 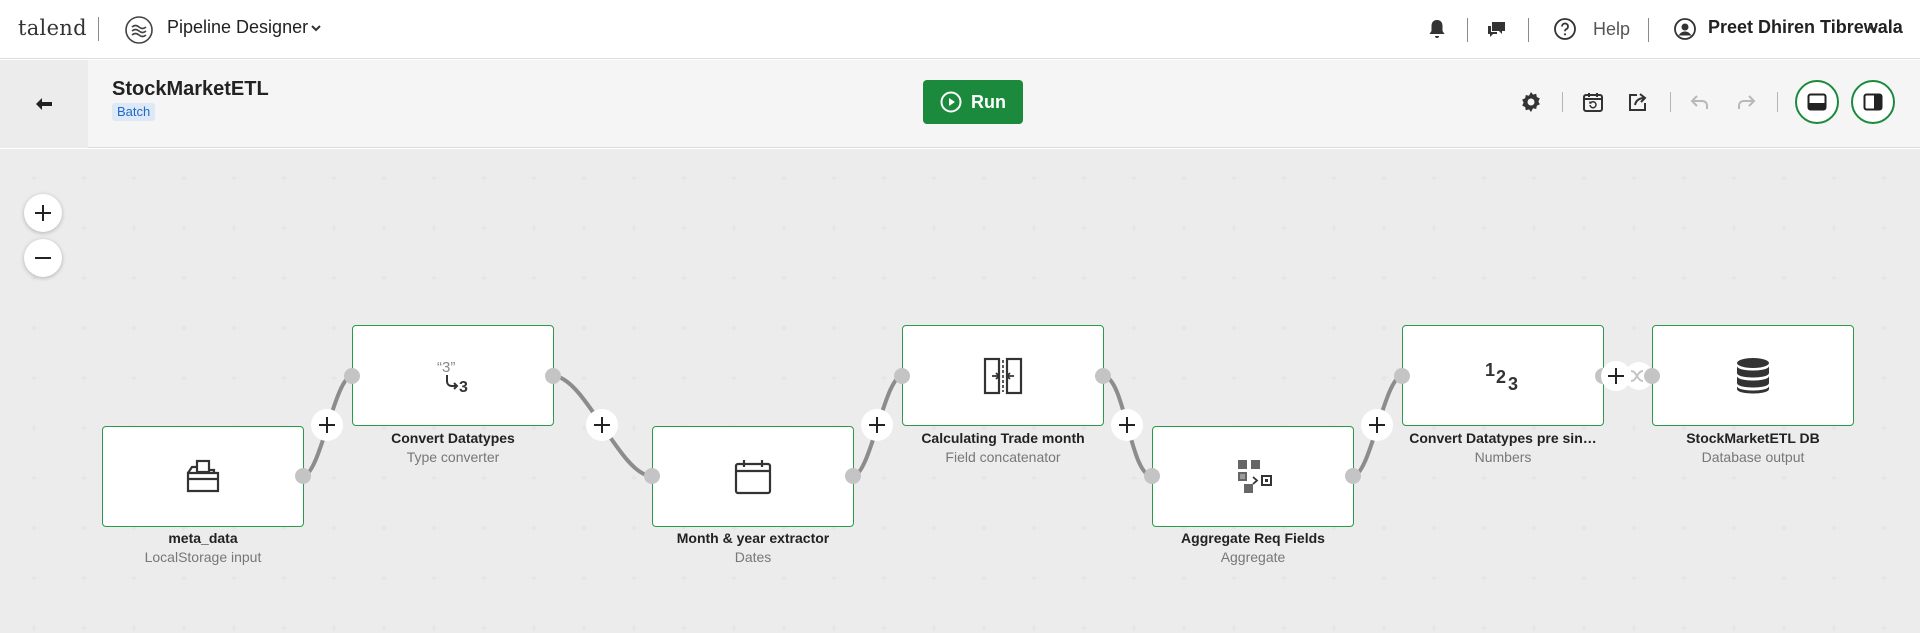 What do you see at coordinates (1497, 29) in the screenshot?
I see `feedback-chat-icon` at bounding box center [1497, 29].